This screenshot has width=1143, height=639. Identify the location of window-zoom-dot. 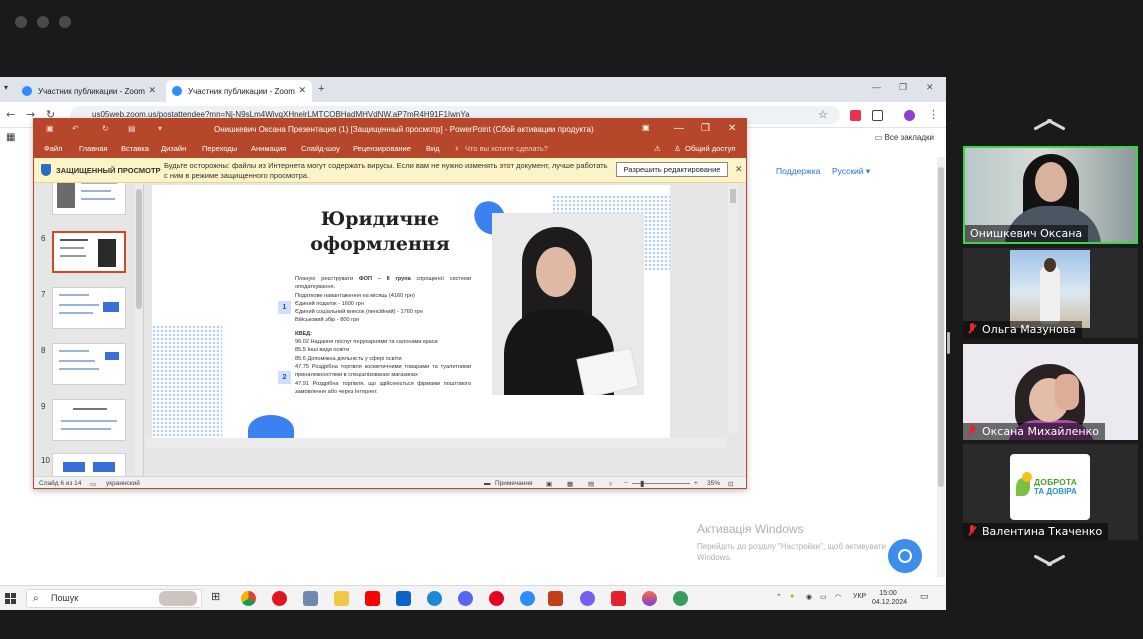
(65, 22).